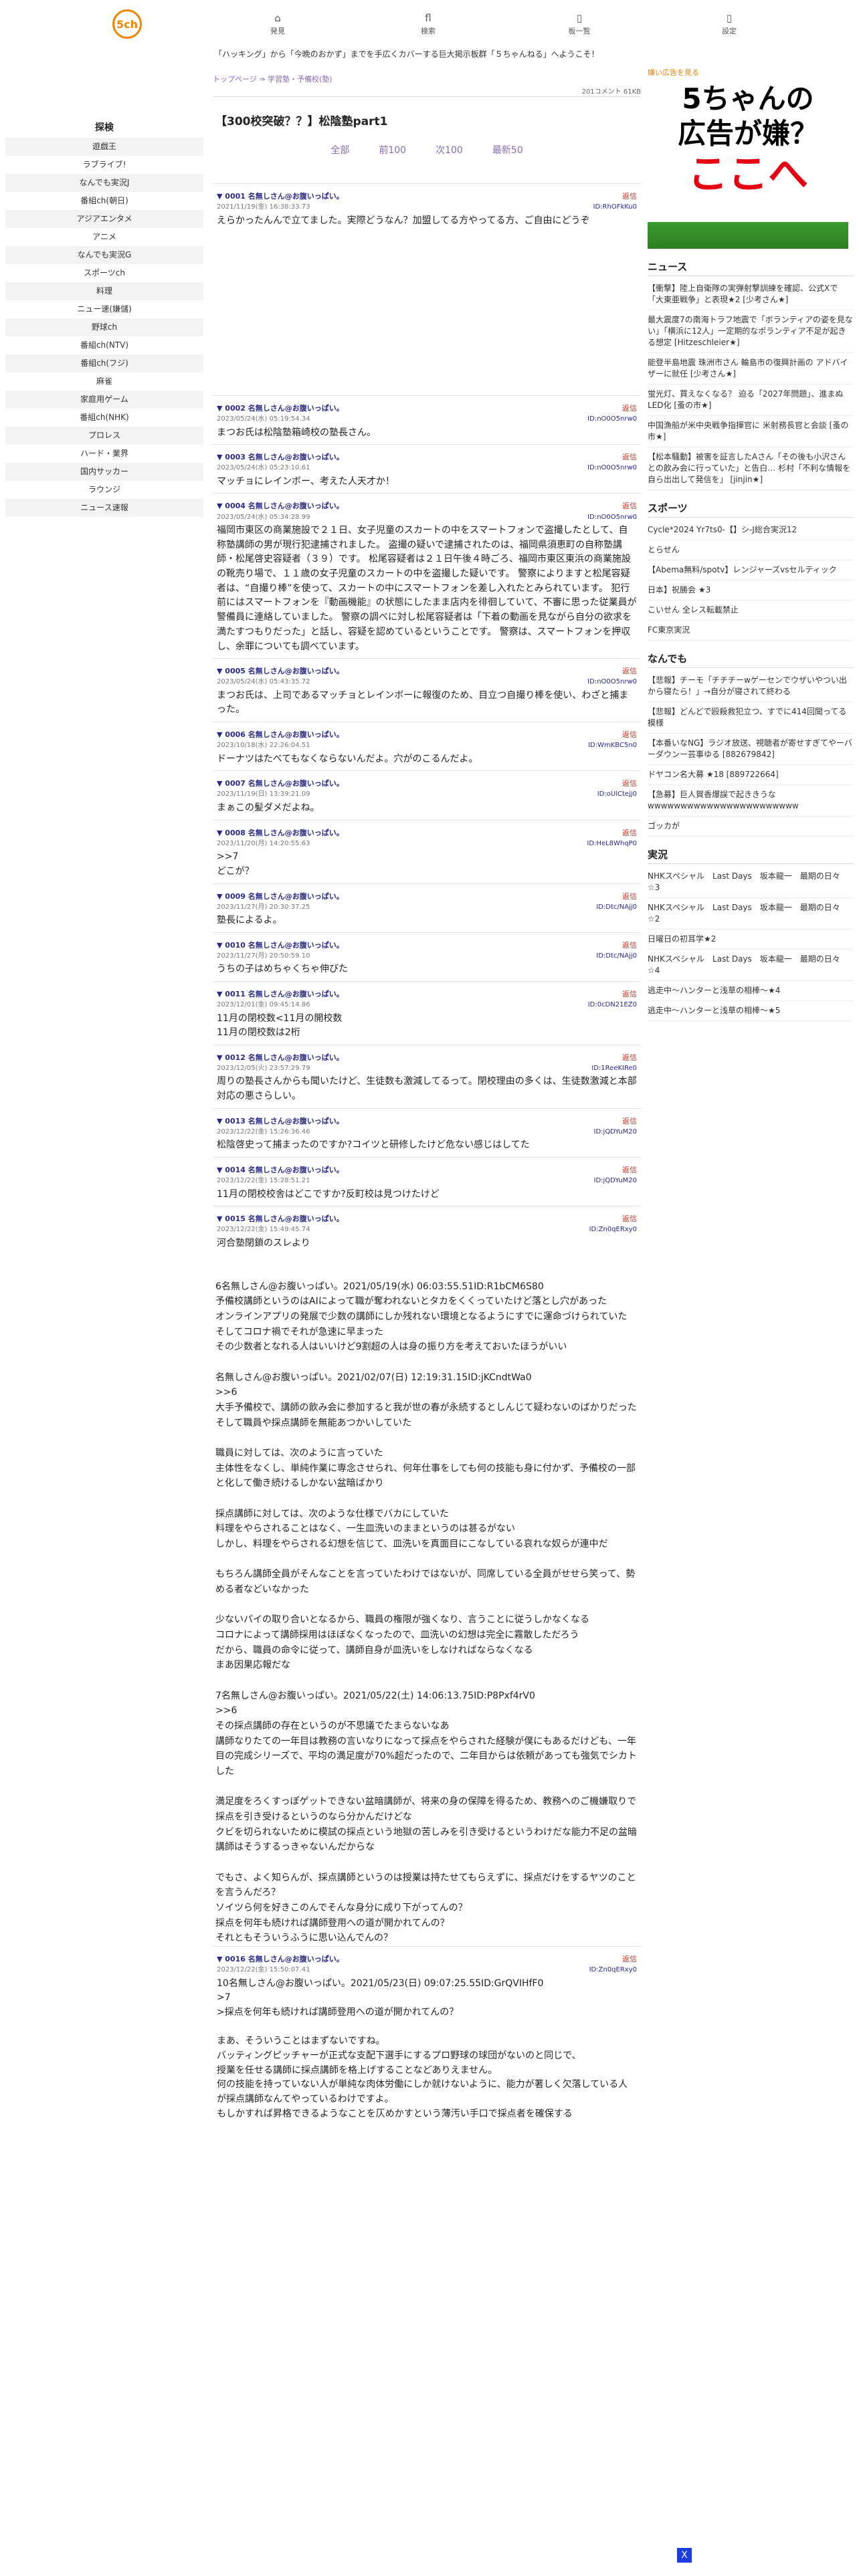 Image resolution: width=859 pixels, height=2576 pixels. I want to click on sidebar-item: ラウンジ, so click(104, 490).